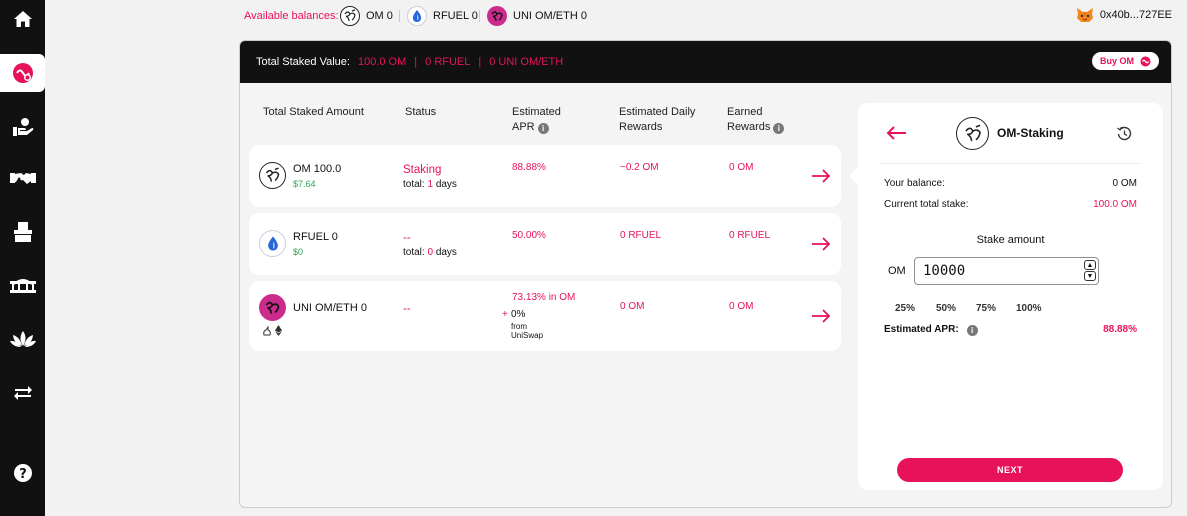  What do you see at coordinates (641, 235) in the screenshot?
I see `row-daily-rewards: 0 RFUEL` at bounding box center [641, 235].